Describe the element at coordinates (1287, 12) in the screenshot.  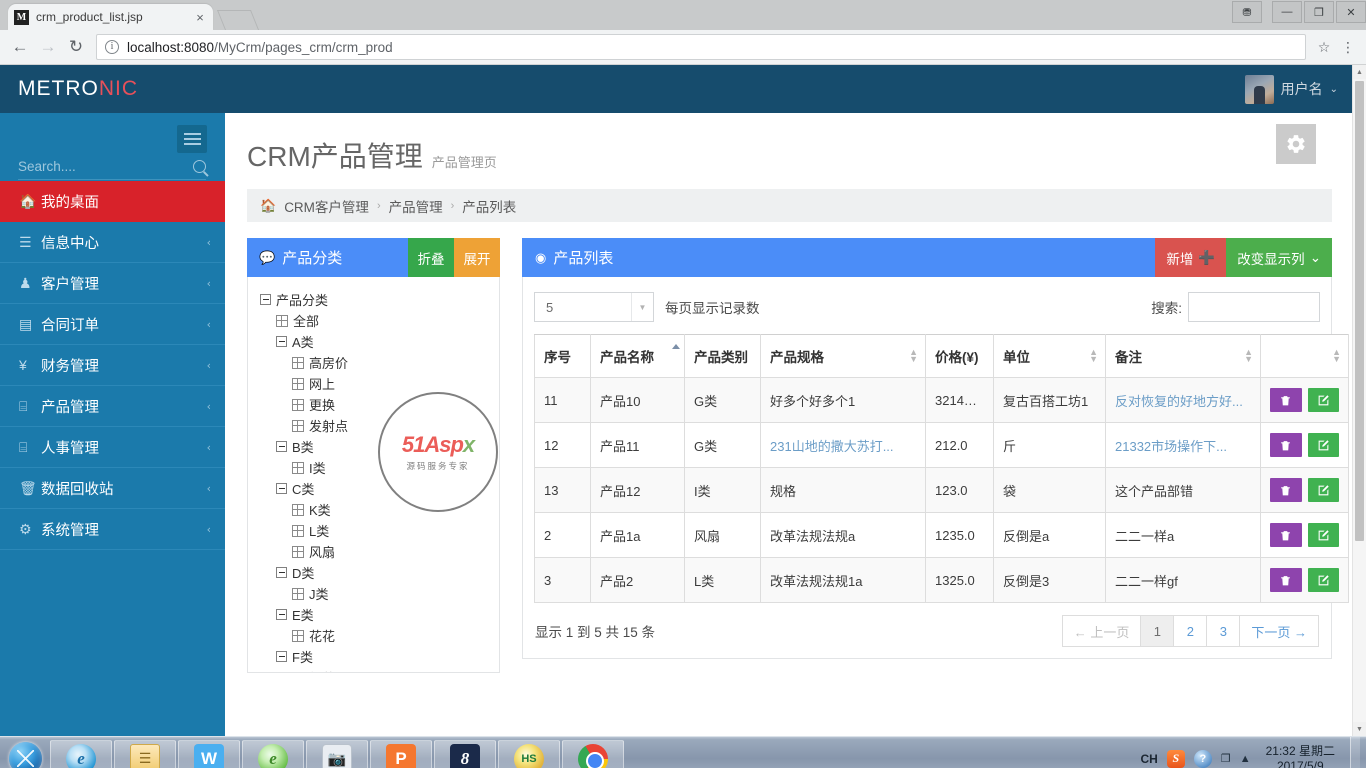
I see `window-minimize-button: —` at that location.